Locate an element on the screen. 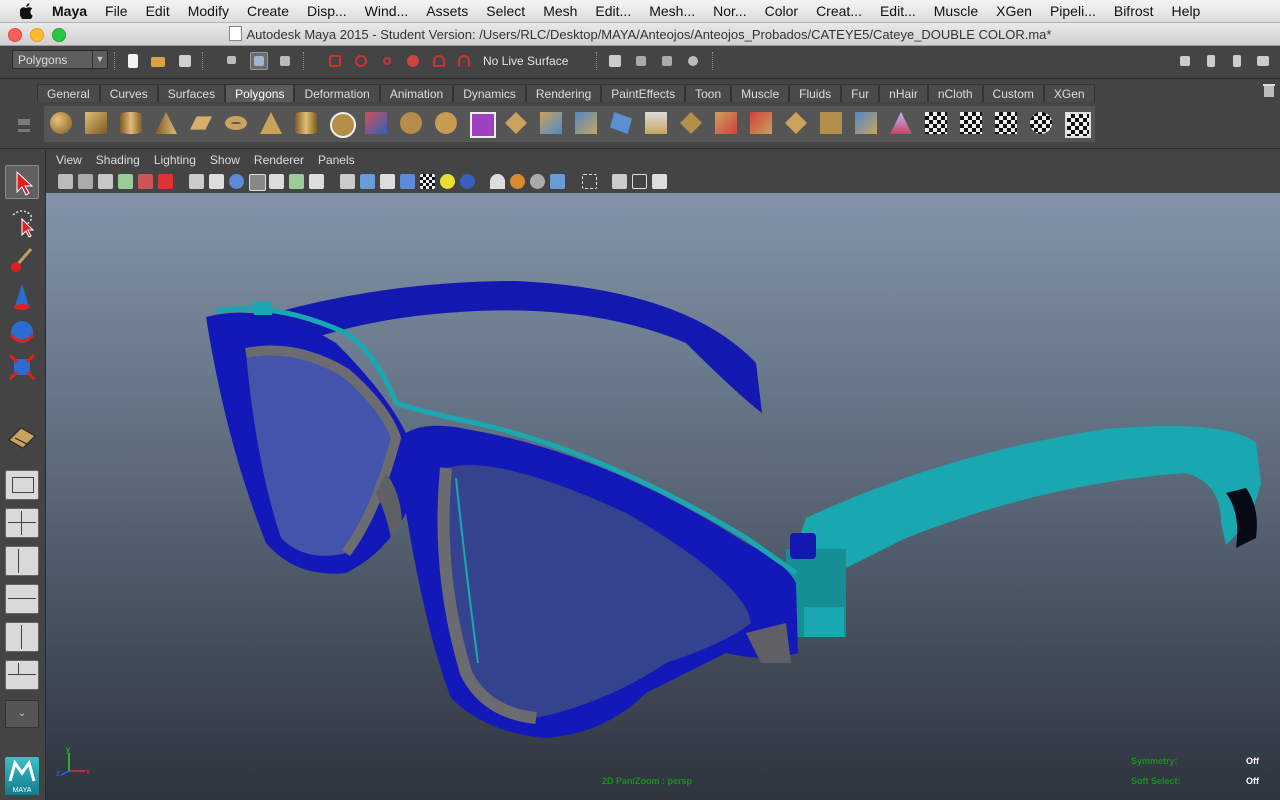 This screenshot has height=800, width=1280. layout-four-view-icon is located at coordinates (22, 523).